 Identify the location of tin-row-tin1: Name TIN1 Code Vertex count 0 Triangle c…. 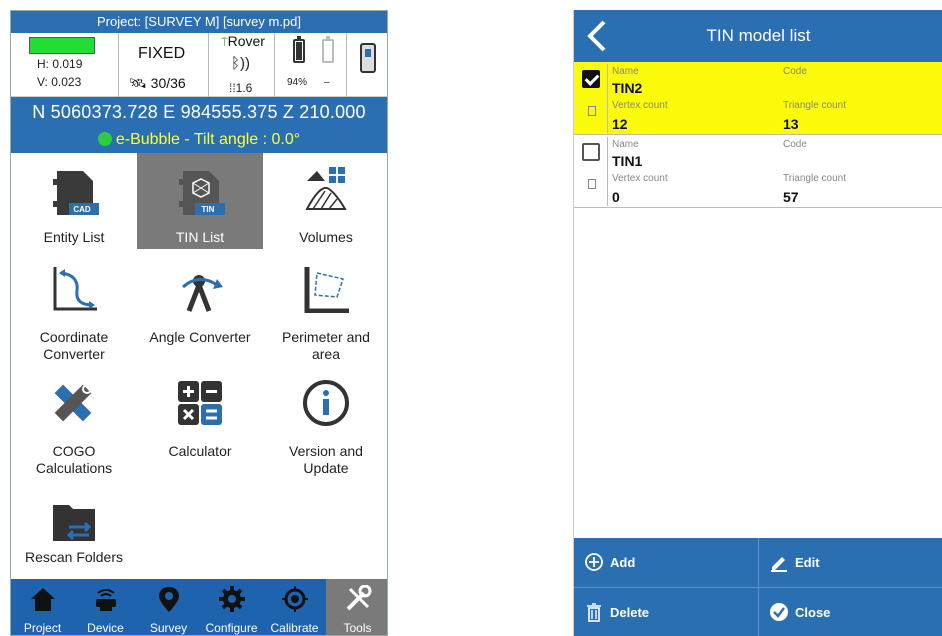
(758, 171).